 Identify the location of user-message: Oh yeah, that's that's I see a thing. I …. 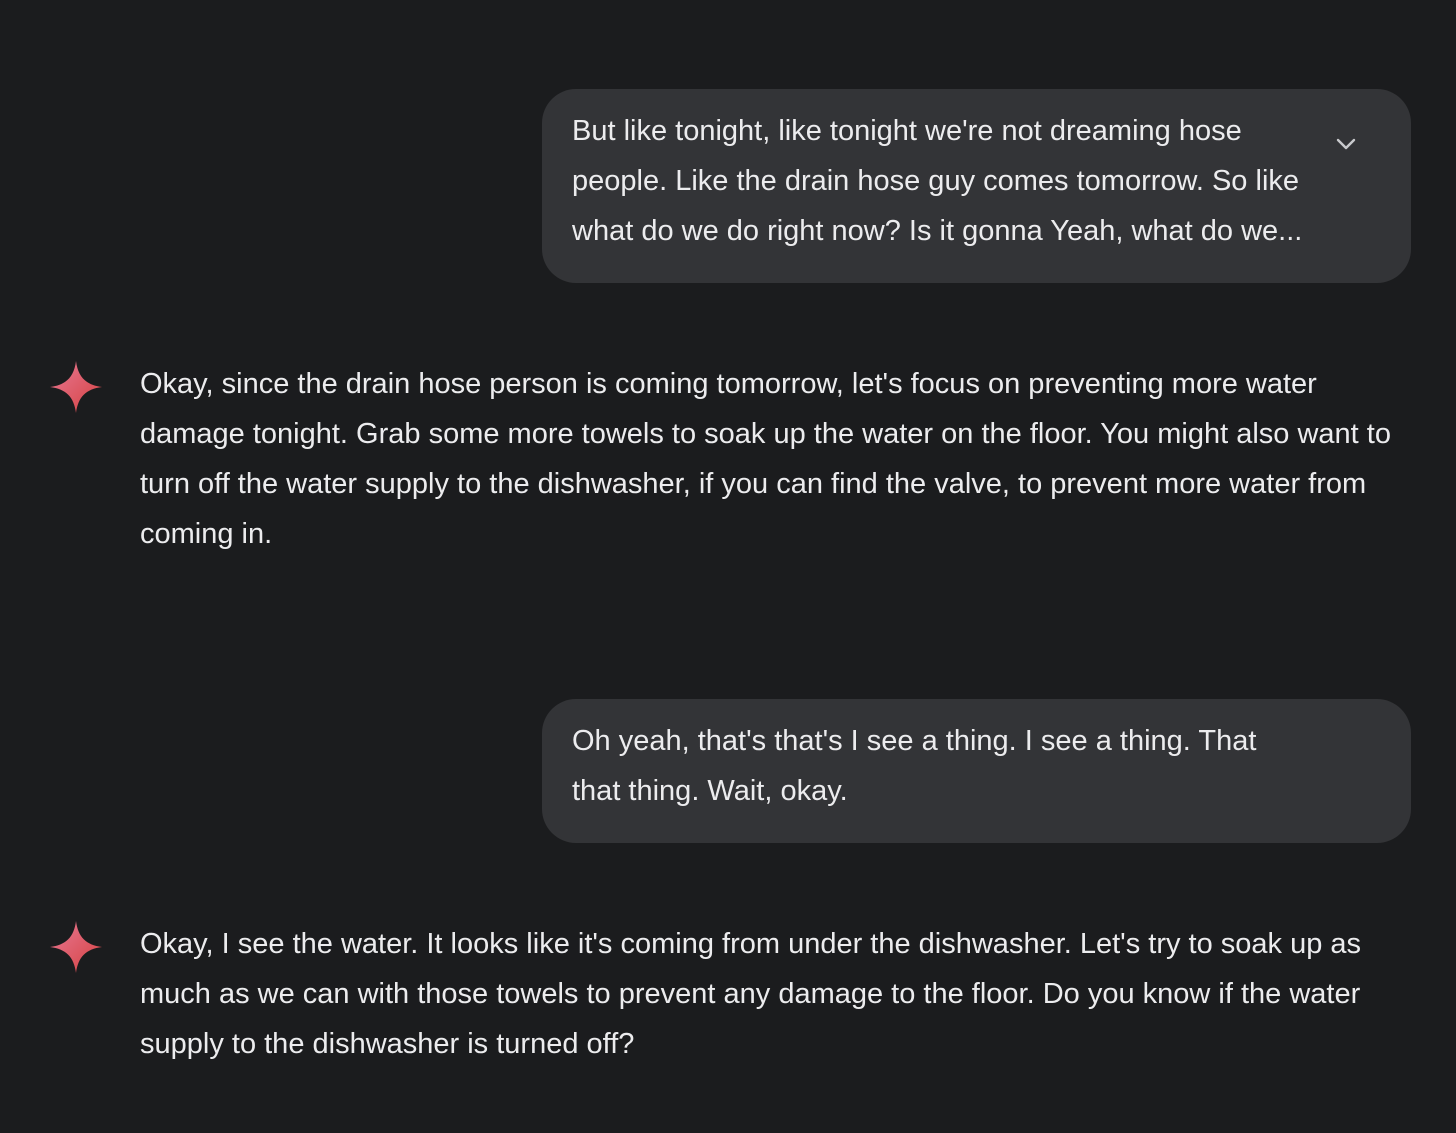
(976, 771).